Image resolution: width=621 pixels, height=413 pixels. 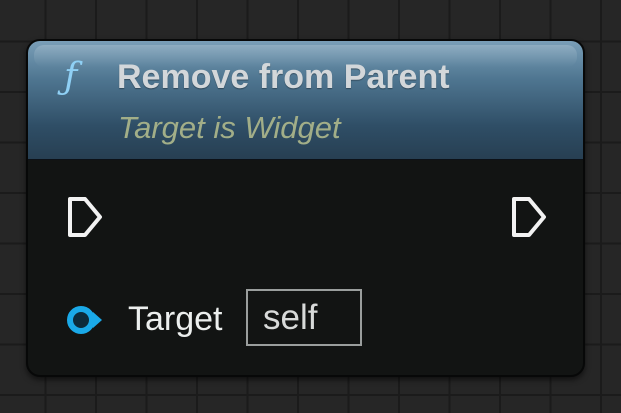 I want to click on object-pin-icon, so click(x=90, y=320).